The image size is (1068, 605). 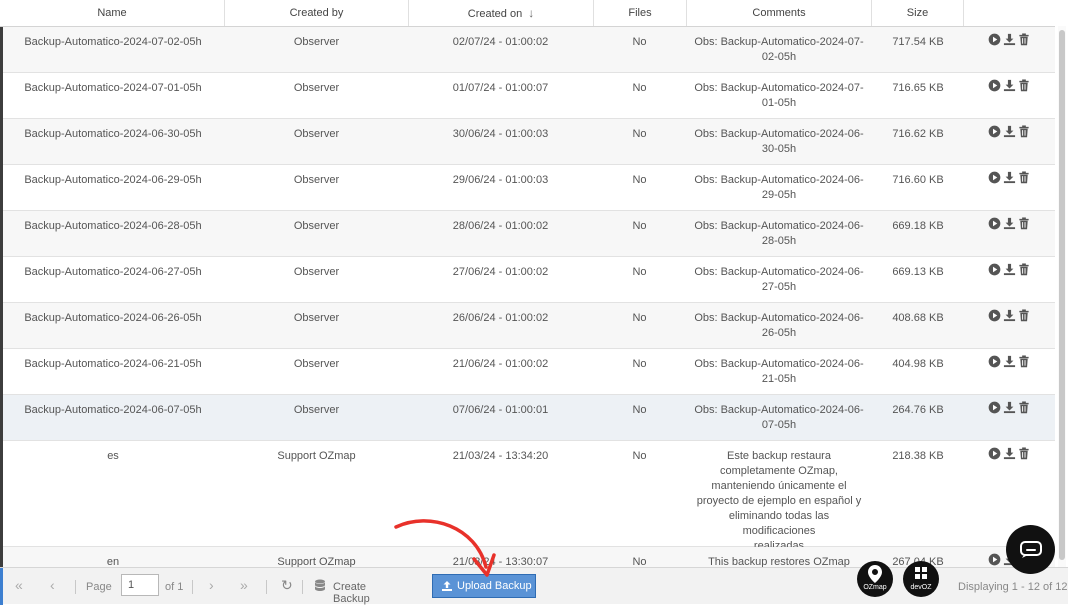 I want to click on comment-line: 26-05h, so click(x=779, y=333).